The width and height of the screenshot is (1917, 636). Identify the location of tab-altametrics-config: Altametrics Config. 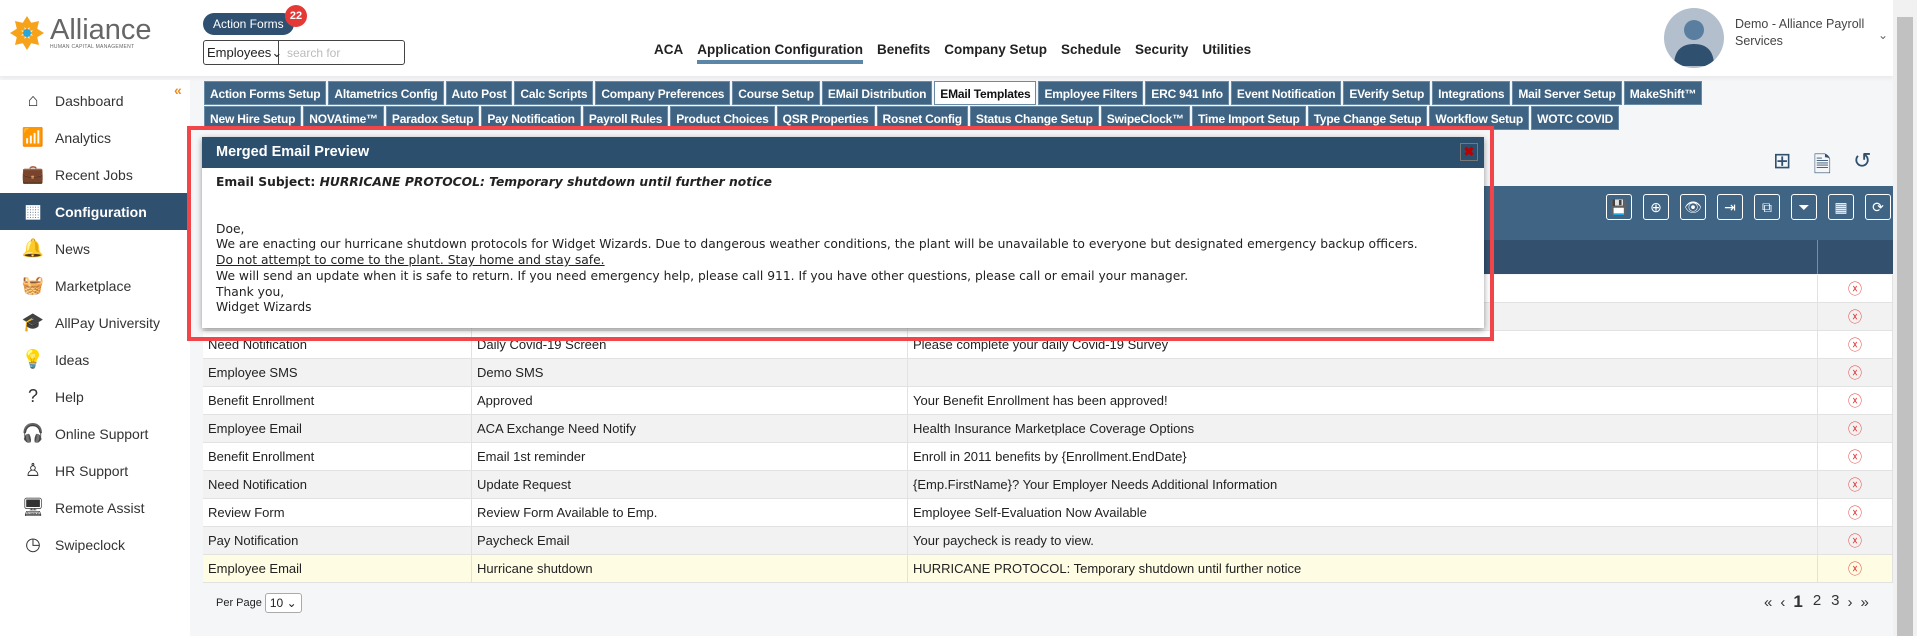
(386, 93).